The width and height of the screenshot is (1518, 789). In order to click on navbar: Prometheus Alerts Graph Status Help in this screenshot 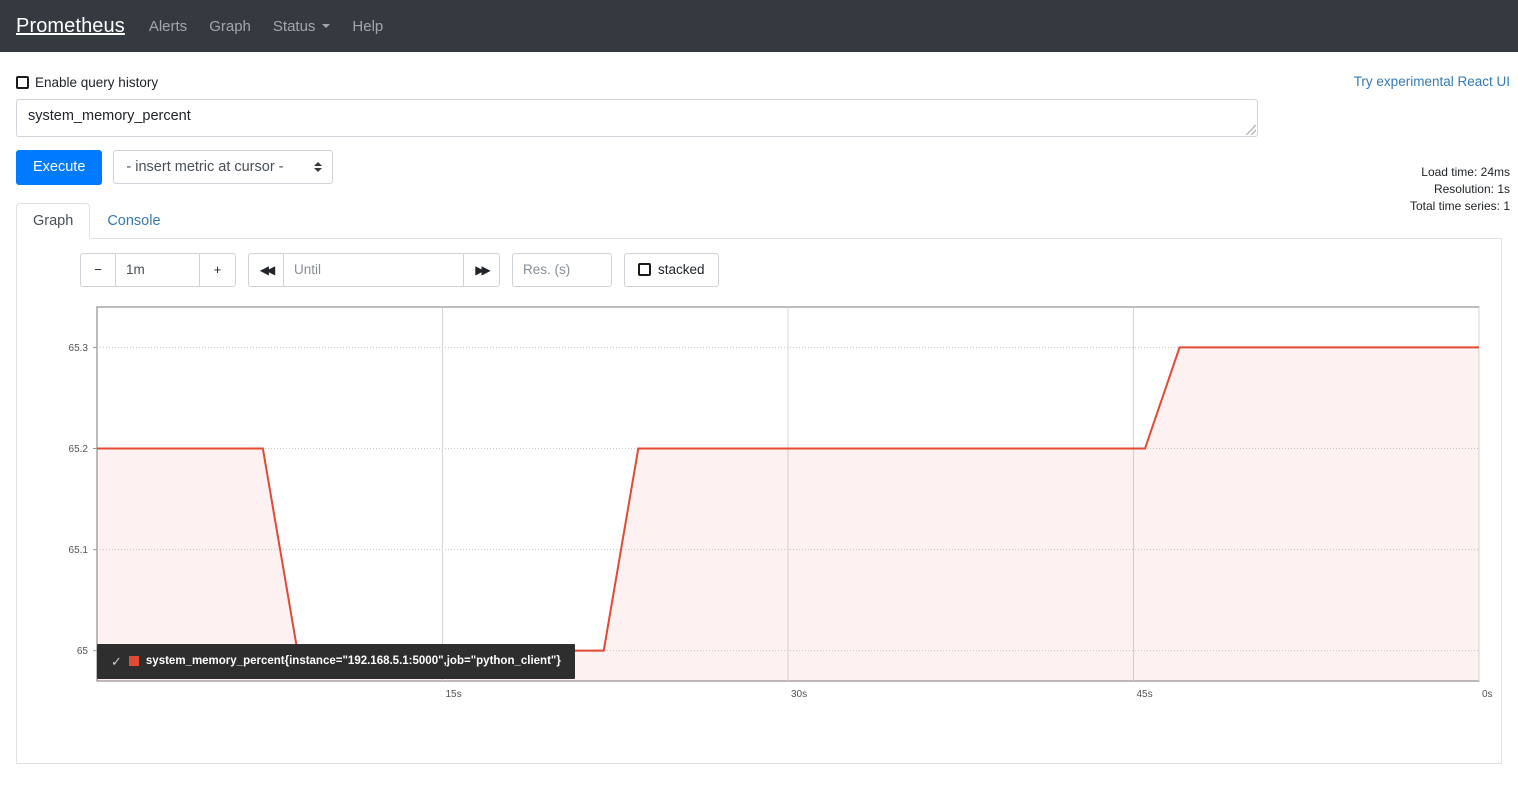, I will do `click(759, 26)`.